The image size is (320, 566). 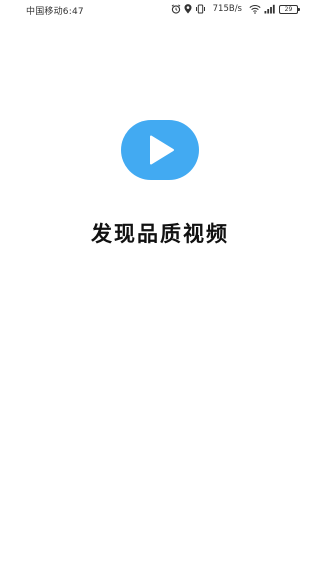 I want to click on battery-icon: 29, so click(x=289, y=9).